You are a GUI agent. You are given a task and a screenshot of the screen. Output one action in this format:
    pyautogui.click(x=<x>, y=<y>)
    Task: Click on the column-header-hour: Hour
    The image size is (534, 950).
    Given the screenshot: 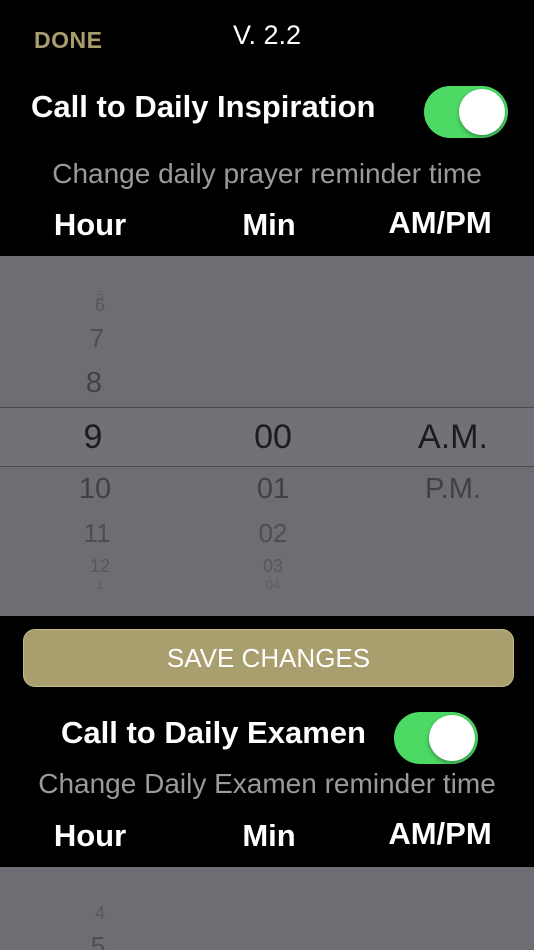 What is the action you would take?
    pyautogui.click(x=90, y=224)
    